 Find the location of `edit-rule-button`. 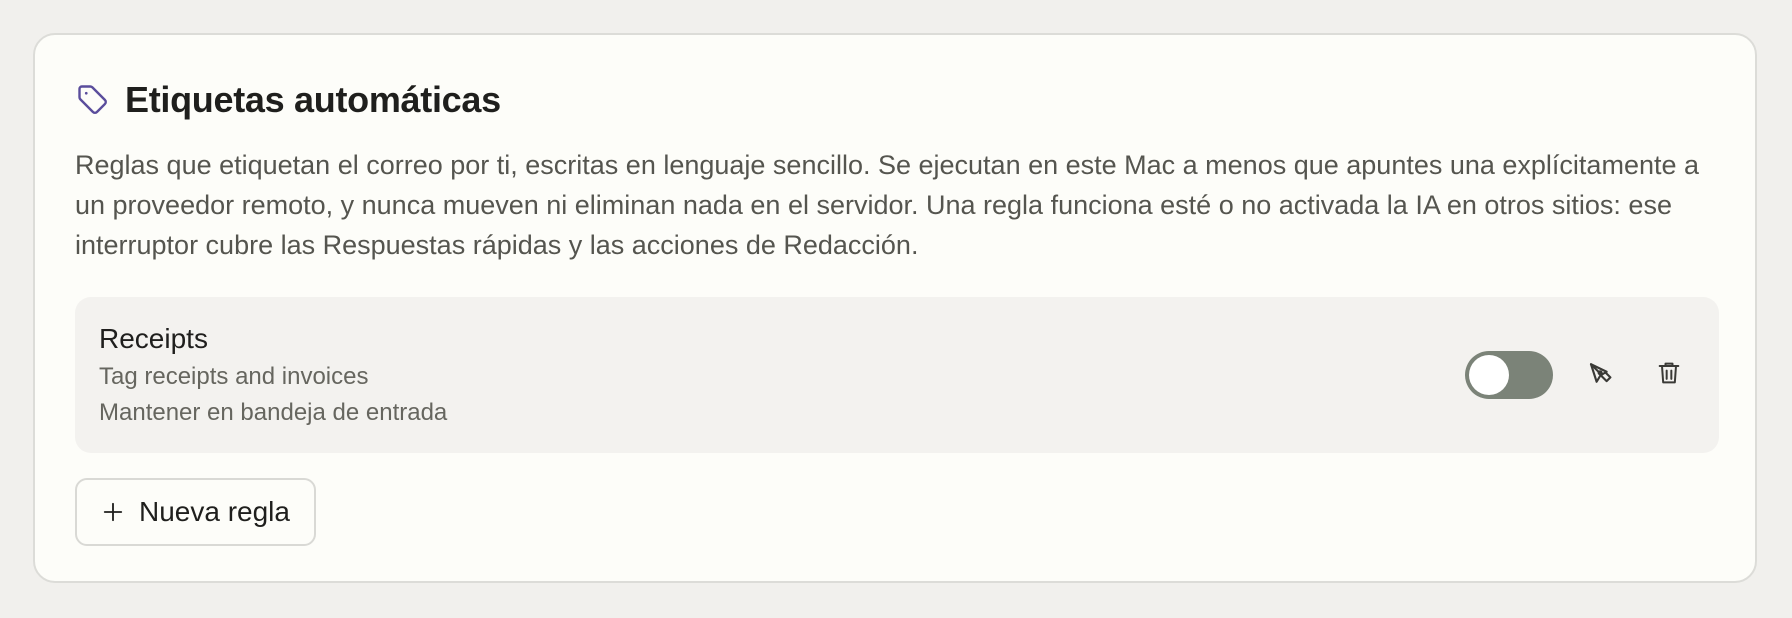

edit-rule-button is located at coordinates (1601, 375).